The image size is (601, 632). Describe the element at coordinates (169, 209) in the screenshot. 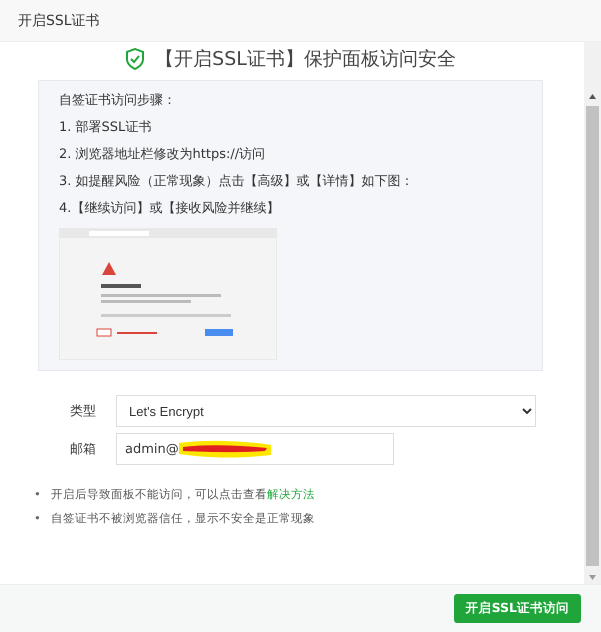

I see `step-text: 4.【继续访问】或【接收风险并继续】` at that location.